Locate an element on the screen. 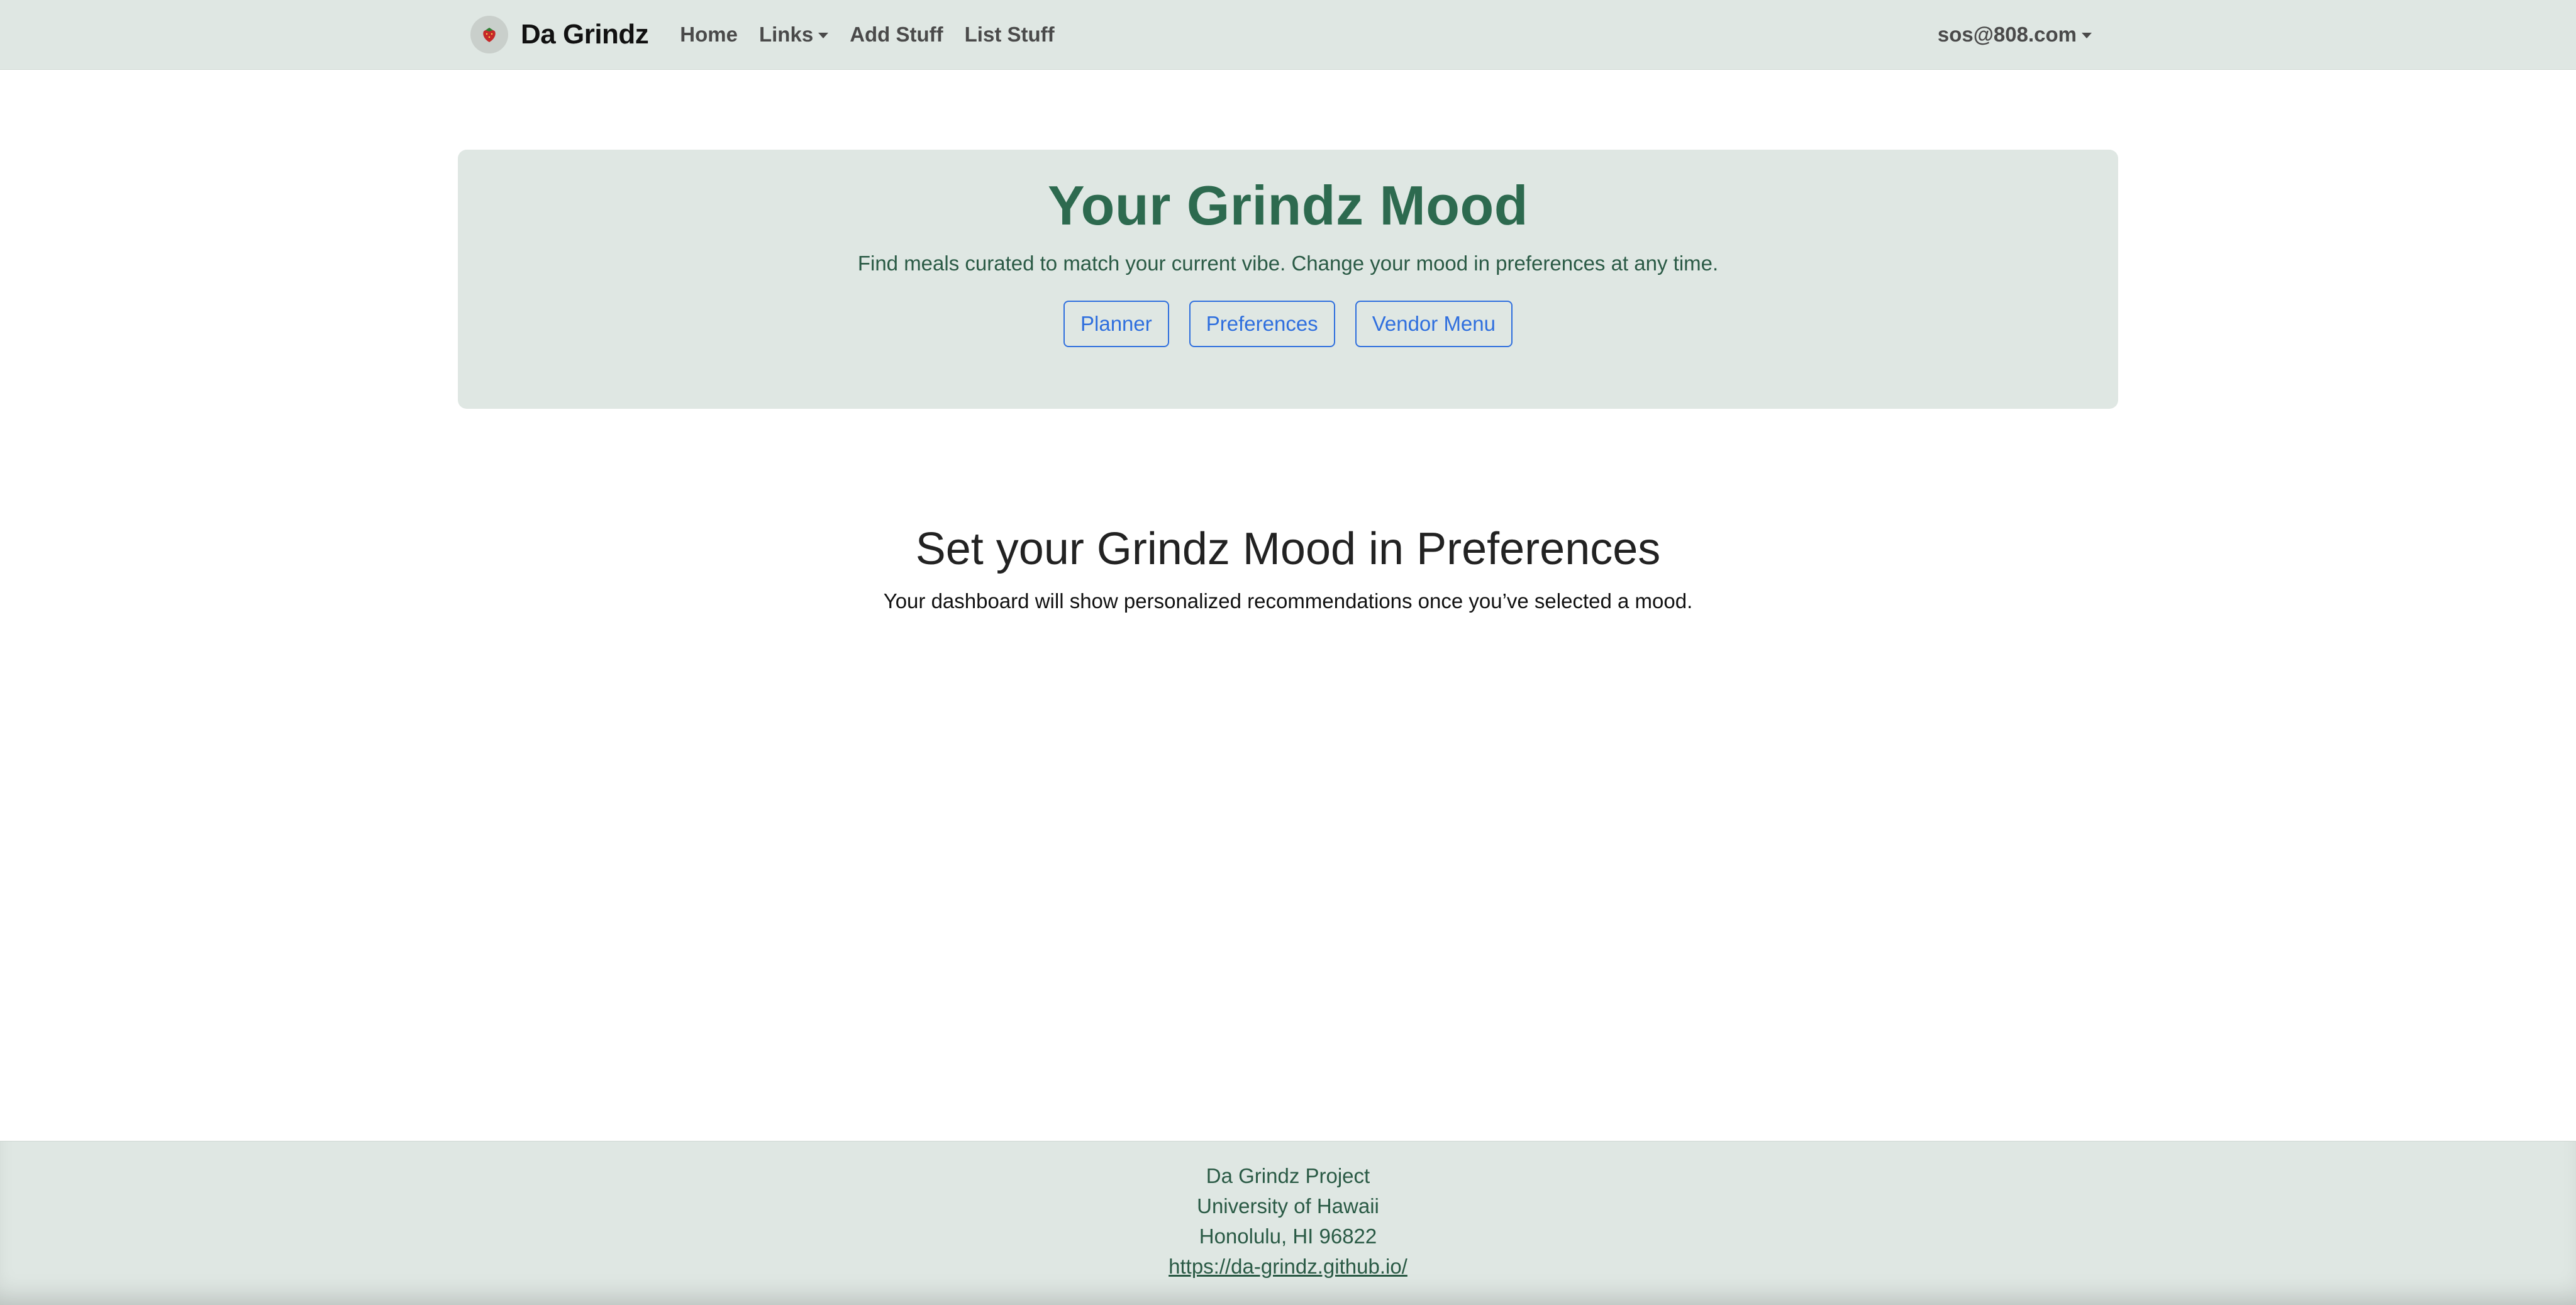 This screenshot has width=2576, height=1305. nav-links-dropdown: Links is located at coordinates (793, 35).